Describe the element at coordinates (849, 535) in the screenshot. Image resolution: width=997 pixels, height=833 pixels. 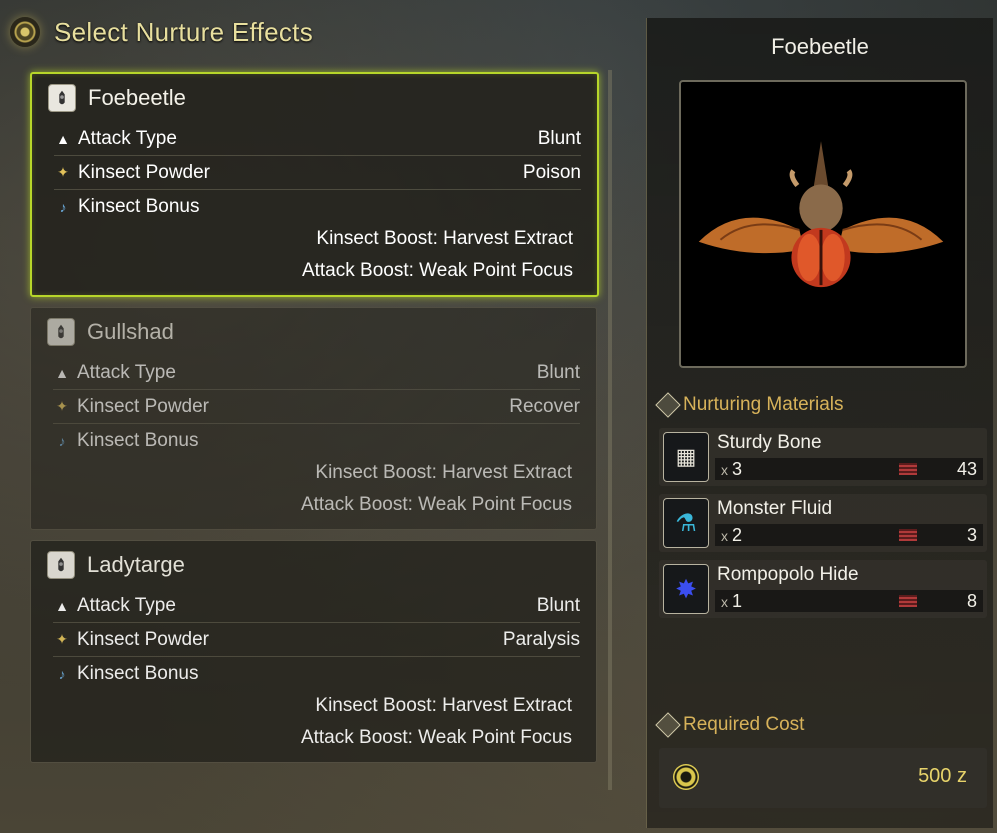
I see `material-quantity-bar: x2 3` at that location.